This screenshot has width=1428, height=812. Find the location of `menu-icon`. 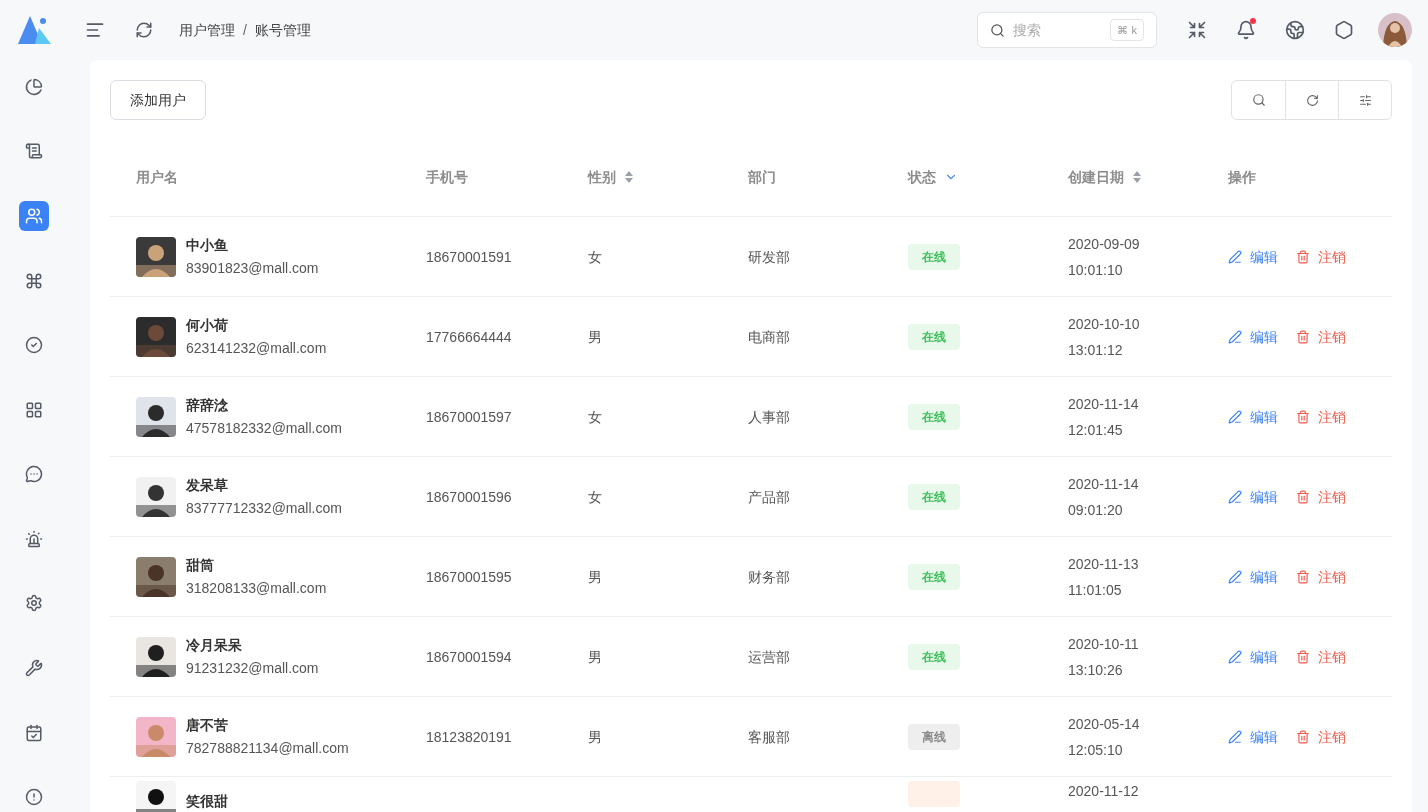

menu-icon is located at coordinates (95, 30).